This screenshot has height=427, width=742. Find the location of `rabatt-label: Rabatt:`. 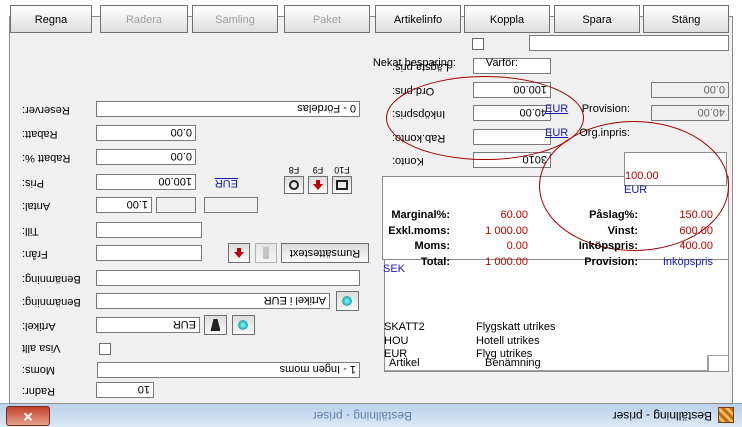

rabatt-label: Rabatt: is located at coordinates (40, 134).